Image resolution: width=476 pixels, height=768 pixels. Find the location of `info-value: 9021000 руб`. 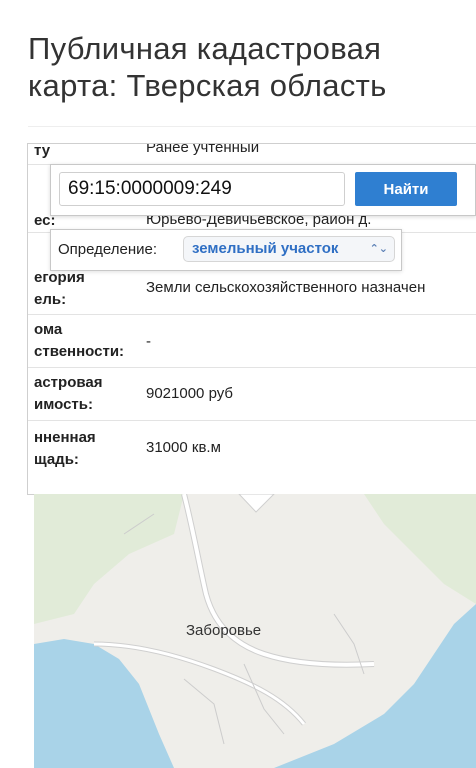

info-value: 9021000 руб is located at coordinates (189, 393).